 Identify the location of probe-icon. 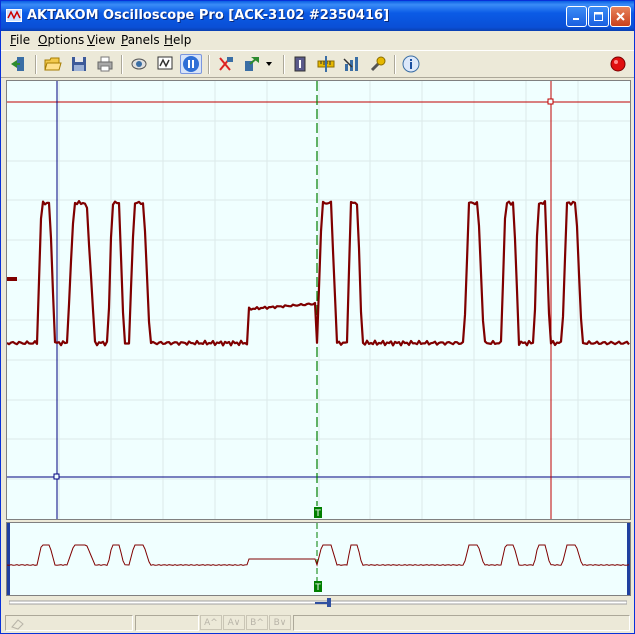
(378, 64).